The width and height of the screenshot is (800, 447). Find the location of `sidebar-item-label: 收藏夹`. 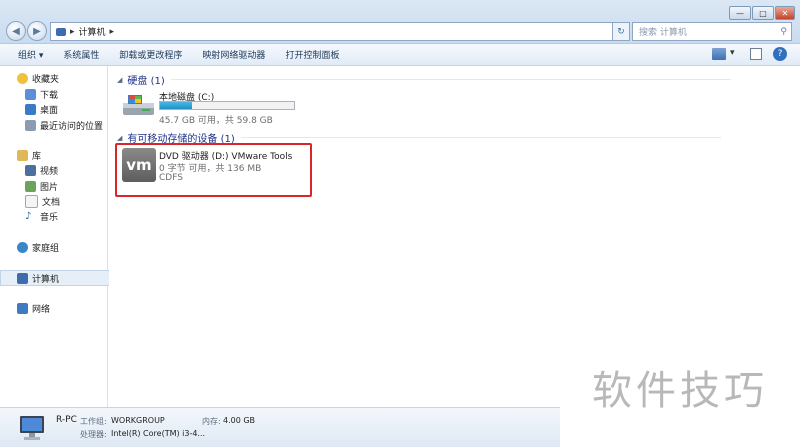

sidebar-item-label: 收藏夹 is located at coordinates (46, 79).